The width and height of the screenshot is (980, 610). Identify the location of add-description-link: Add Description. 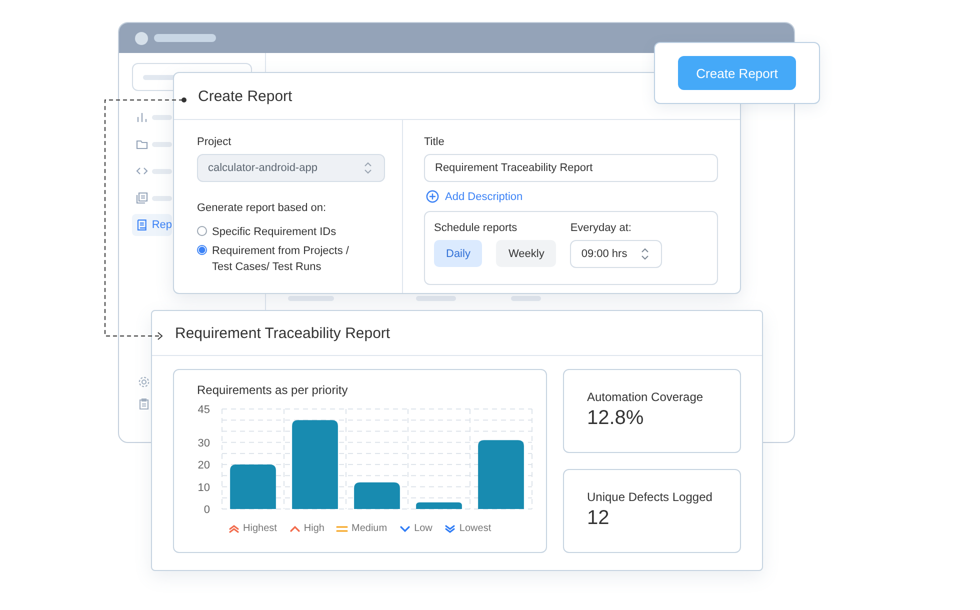
(473, 196).